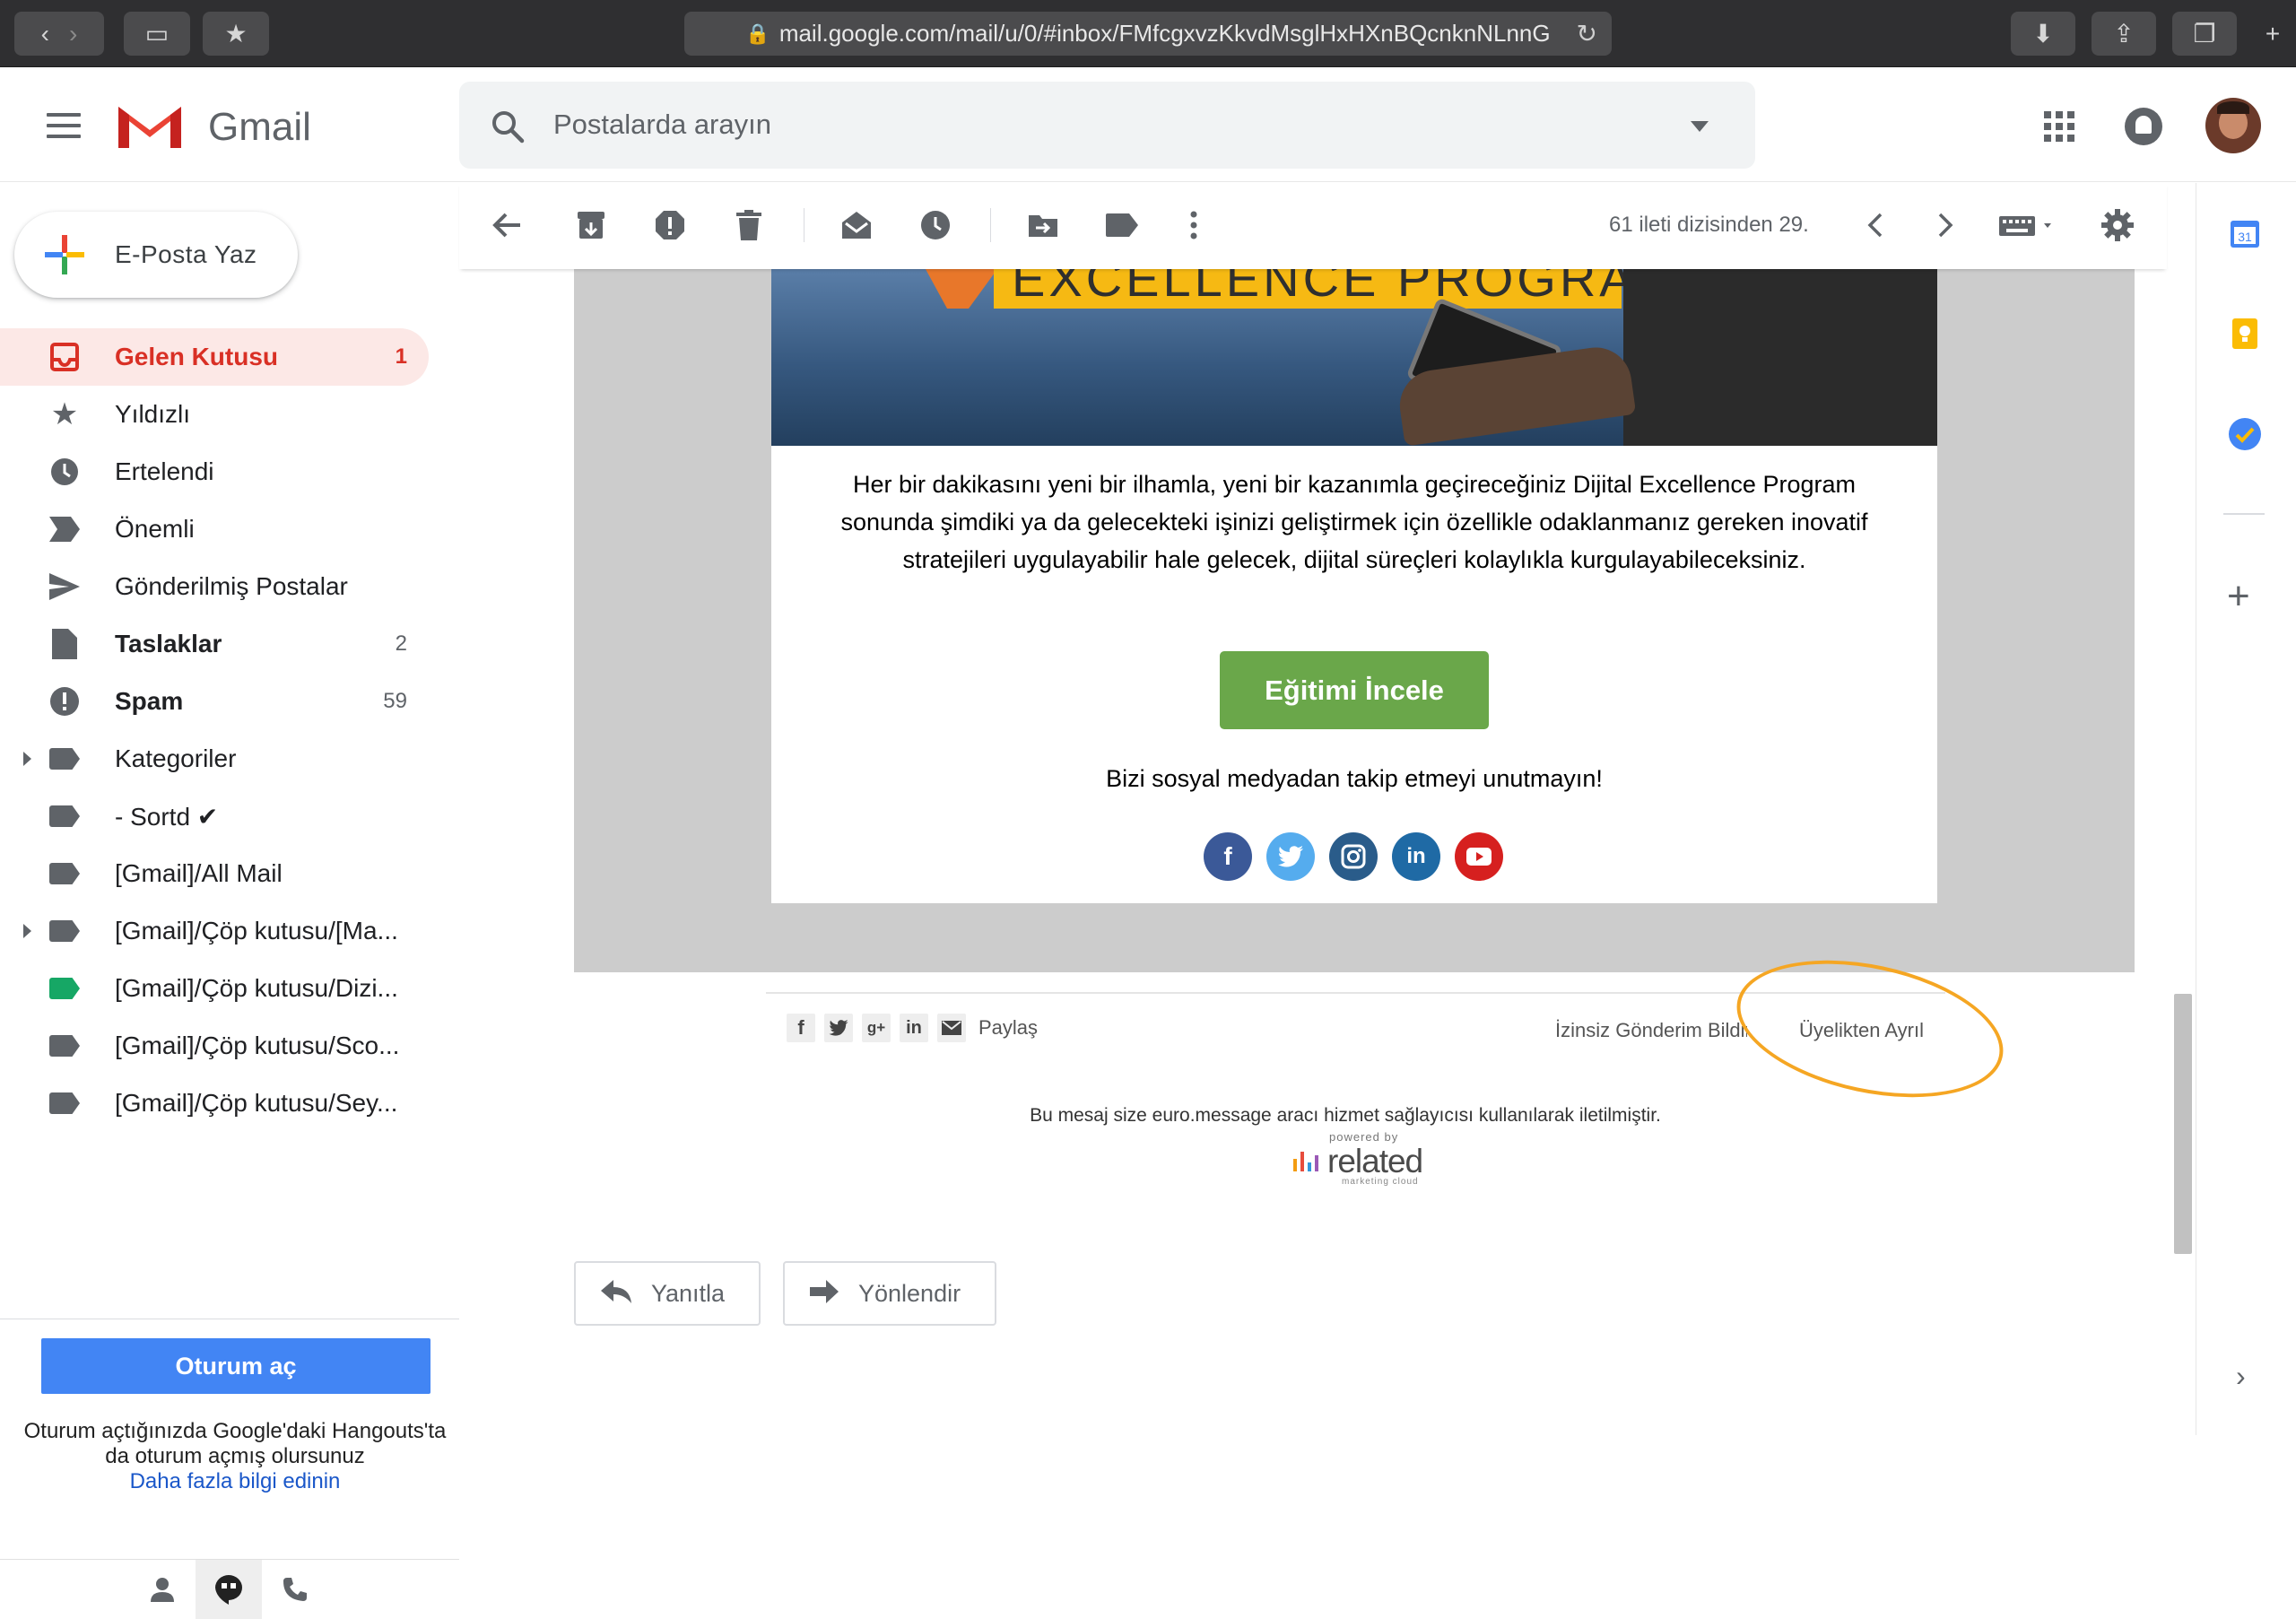  Describe the element at coordinates (64, 125) in the screenshot. I see `main-menu-icon` at that location.